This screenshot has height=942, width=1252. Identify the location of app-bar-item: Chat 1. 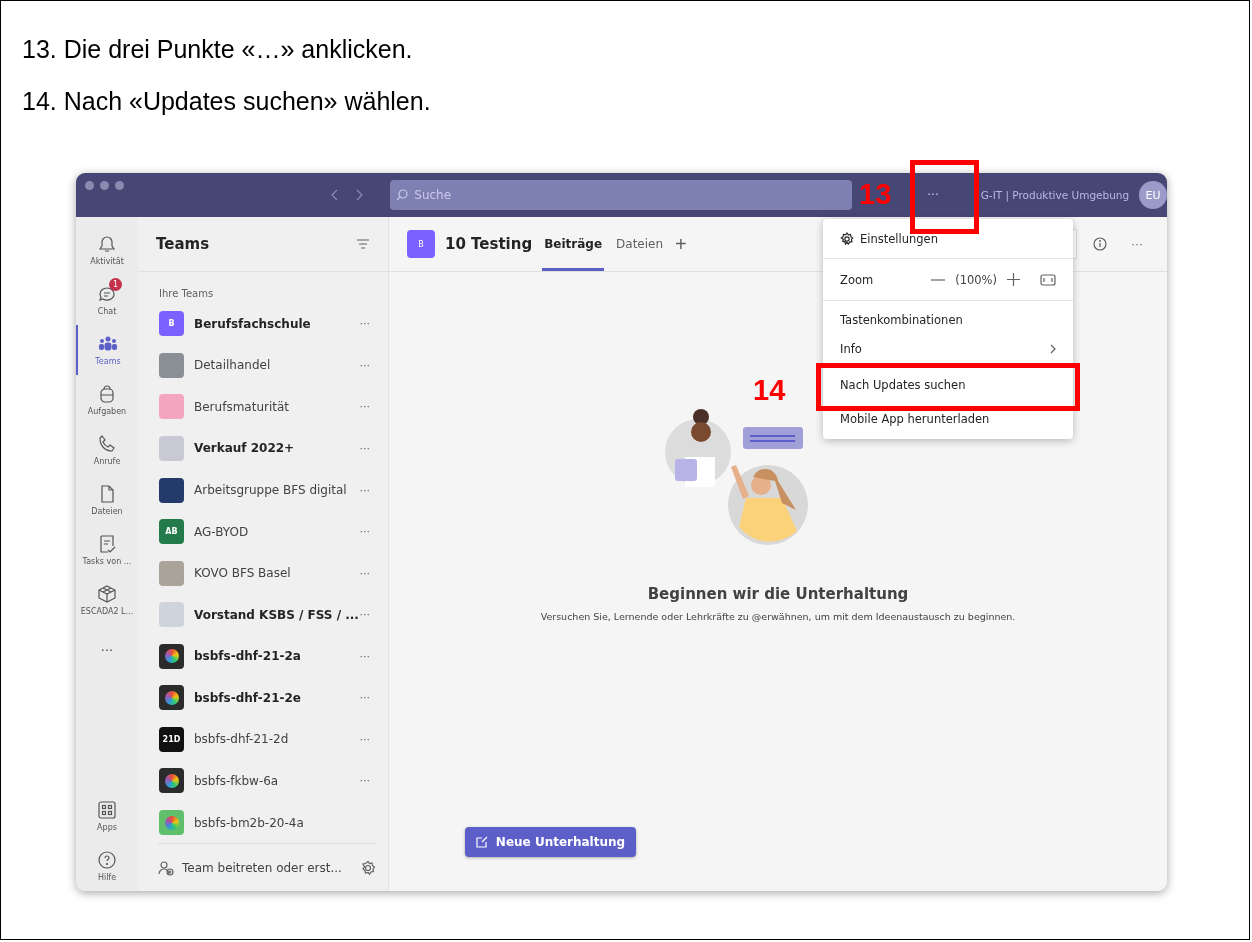
(107, 300).